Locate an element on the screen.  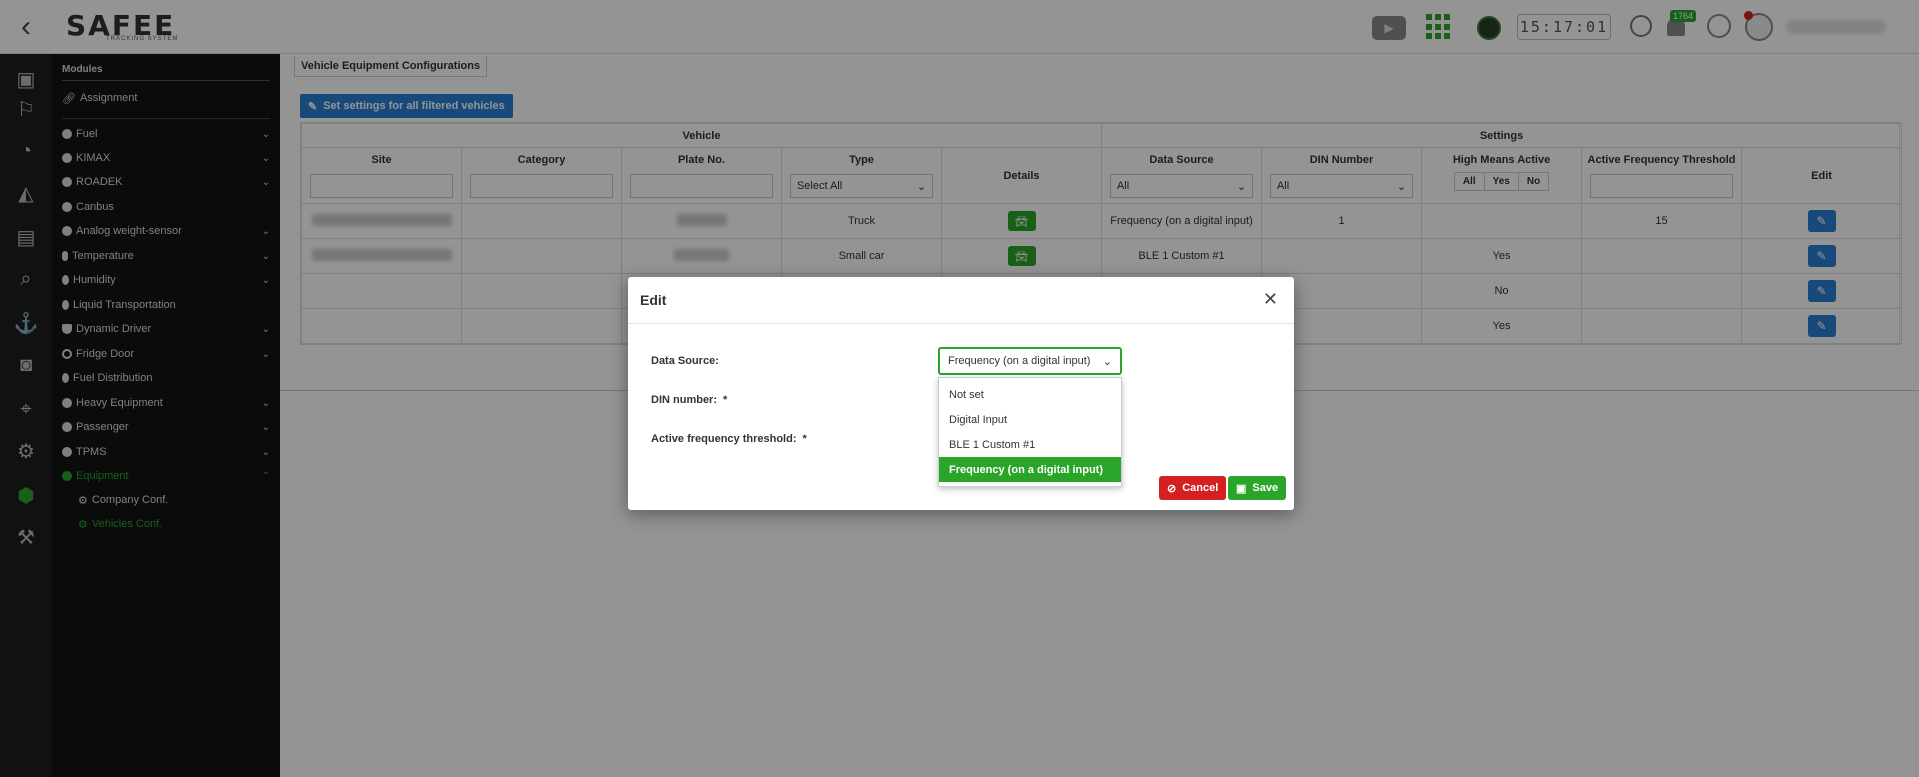
save-label: Save is located at coordinates (1265, 488).